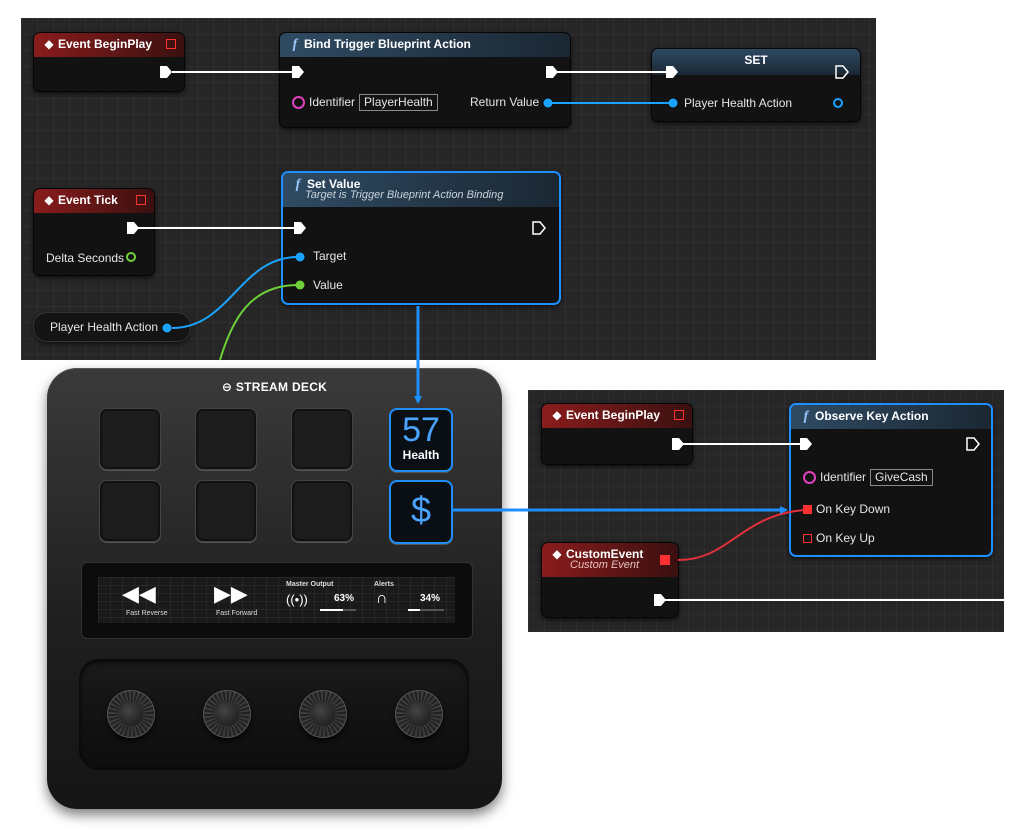  Describe the element at coordinates (147, 613) in the screenshot. I see `fast-reverse-label: Fast Reverse` at that location.